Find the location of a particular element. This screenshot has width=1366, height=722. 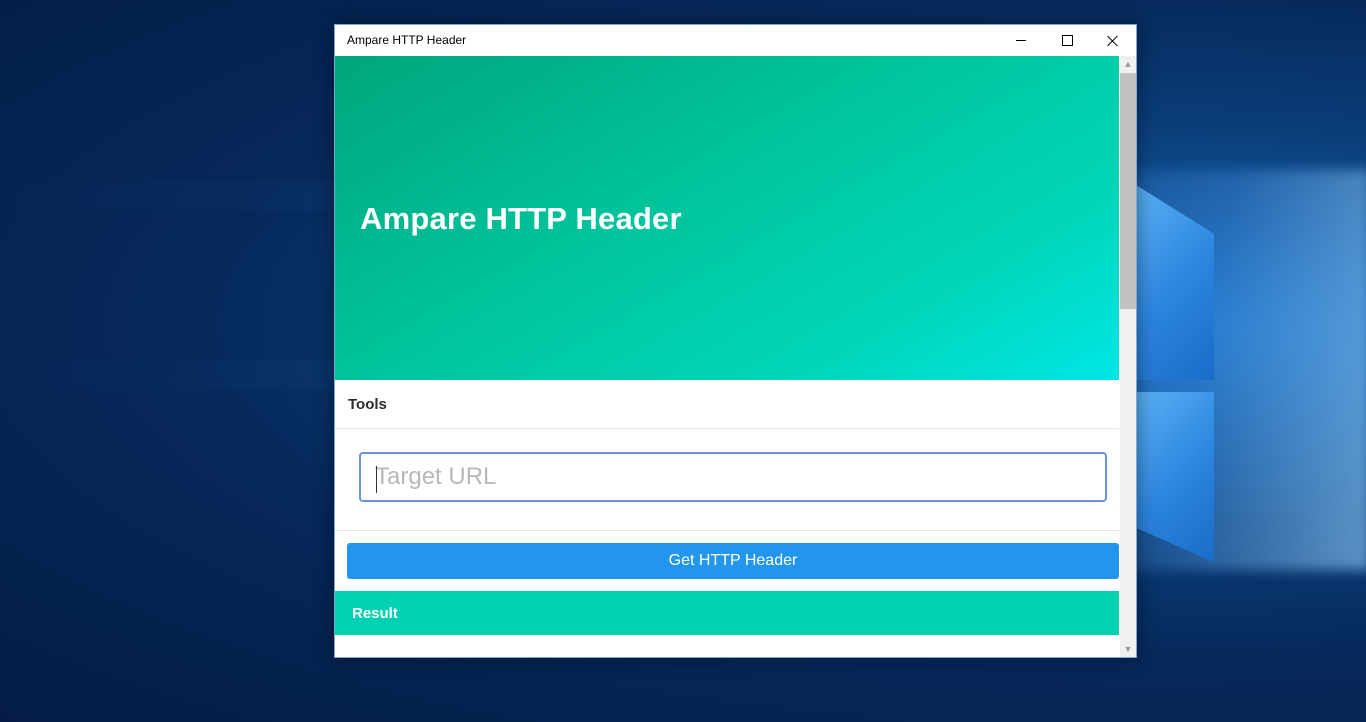

scroll-down-arrow-icon: ▼ is located at coordinates (1128, 649).